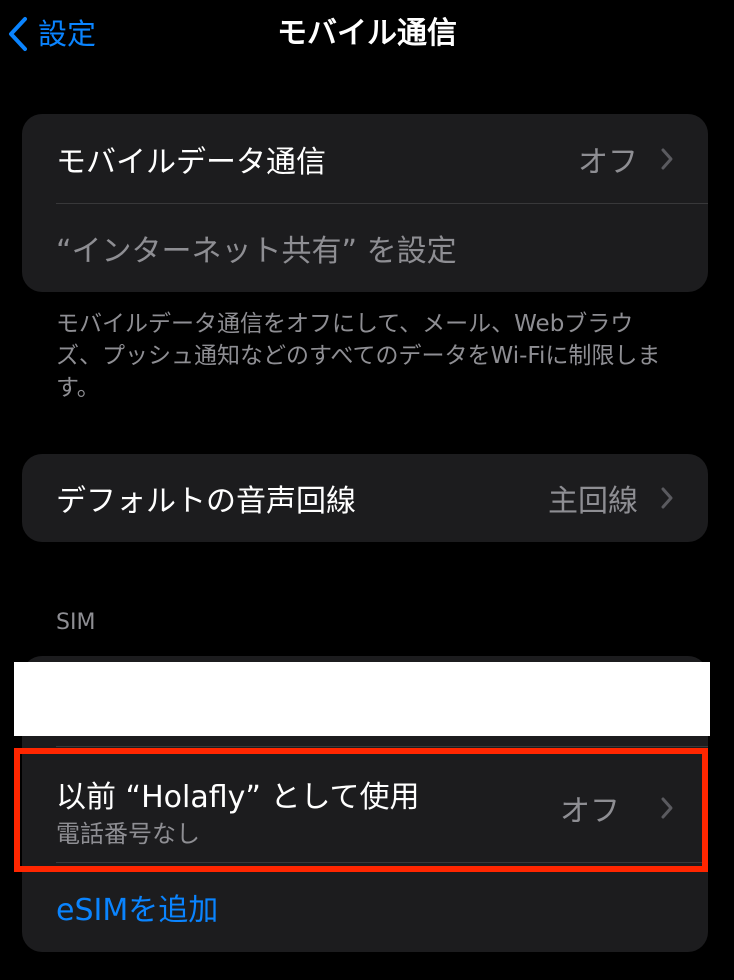  Describe the element at coordinates (137, 907) in the screenshot. I see `add-esim-link: eSIMを追加` at that location.